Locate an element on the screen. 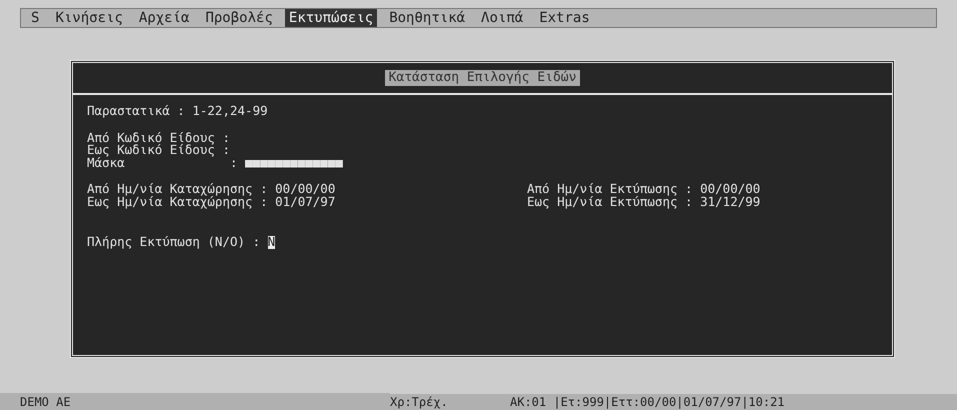 The width and height of the screenshot is (957, 410). menu-item: Αρχεία is located at coordinates (164, 18).